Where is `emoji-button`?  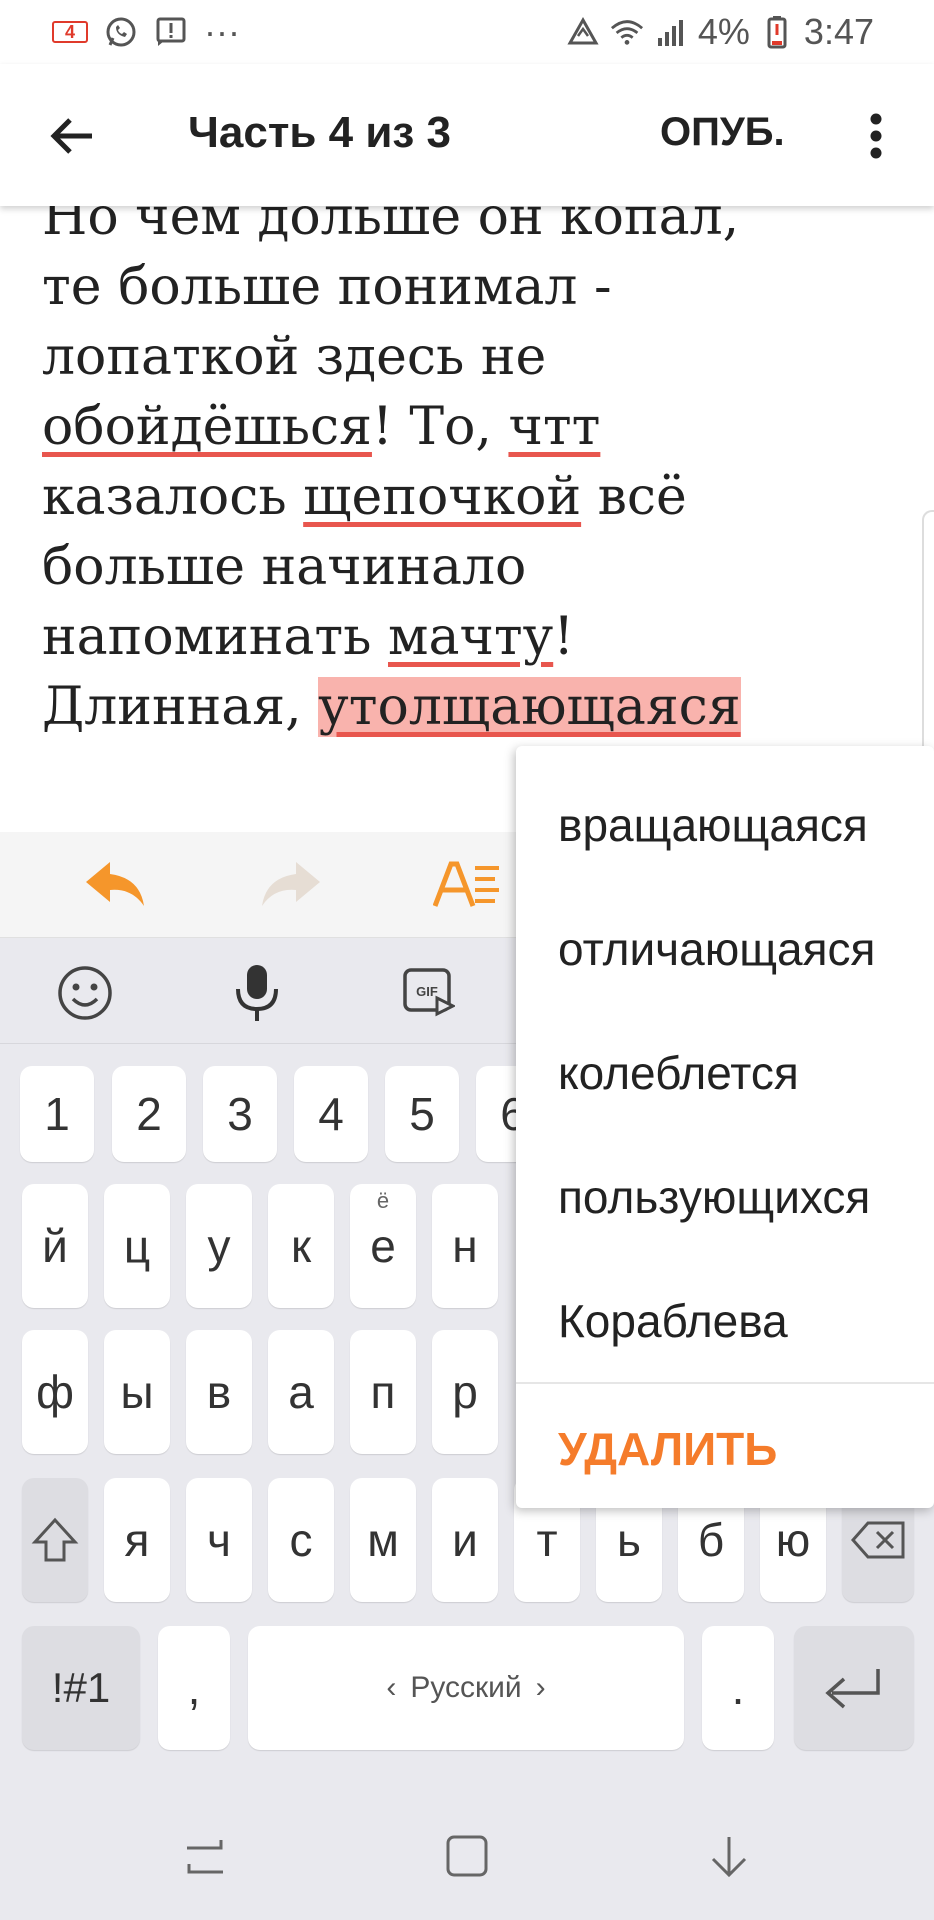
emoji-button is located at coordinates (85, 993).